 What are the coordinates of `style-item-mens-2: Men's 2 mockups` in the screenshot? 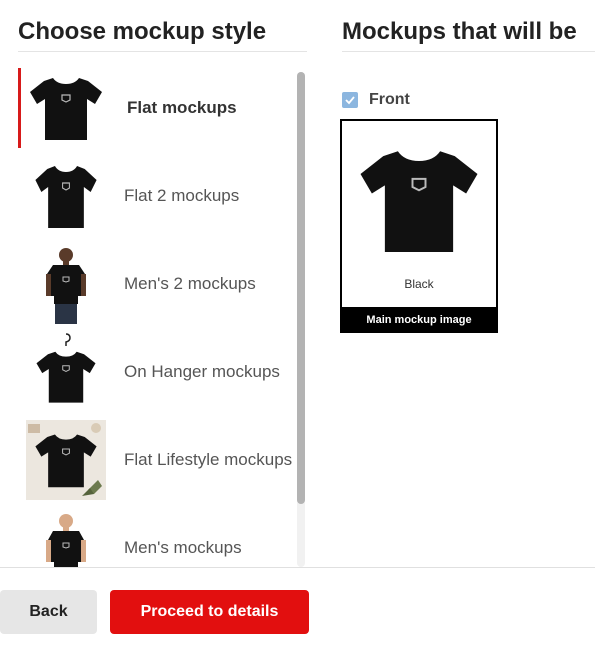 It's located at (159, 284).